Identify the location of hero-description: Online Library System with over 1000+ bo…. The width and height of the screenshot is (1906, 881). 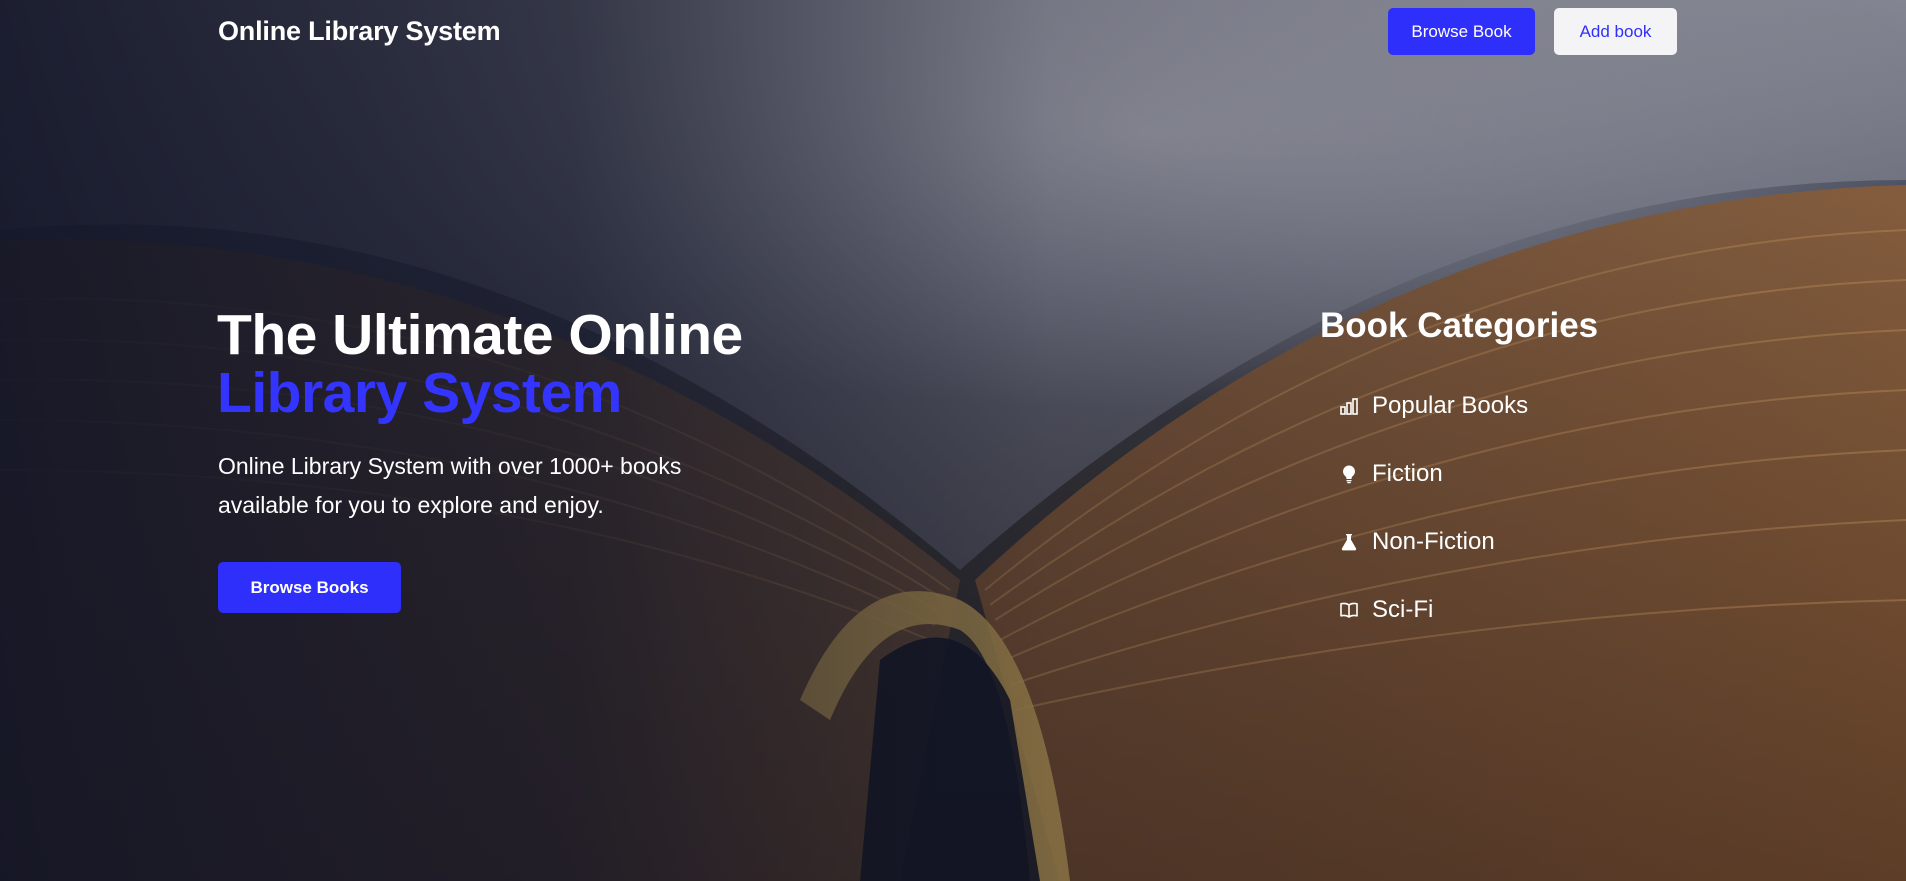
(450, 485).